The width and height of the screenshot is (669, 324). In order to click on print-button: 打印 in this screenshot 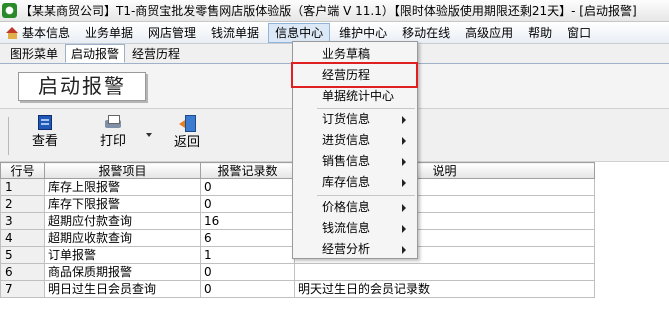, I will do `click(113, 132)`.